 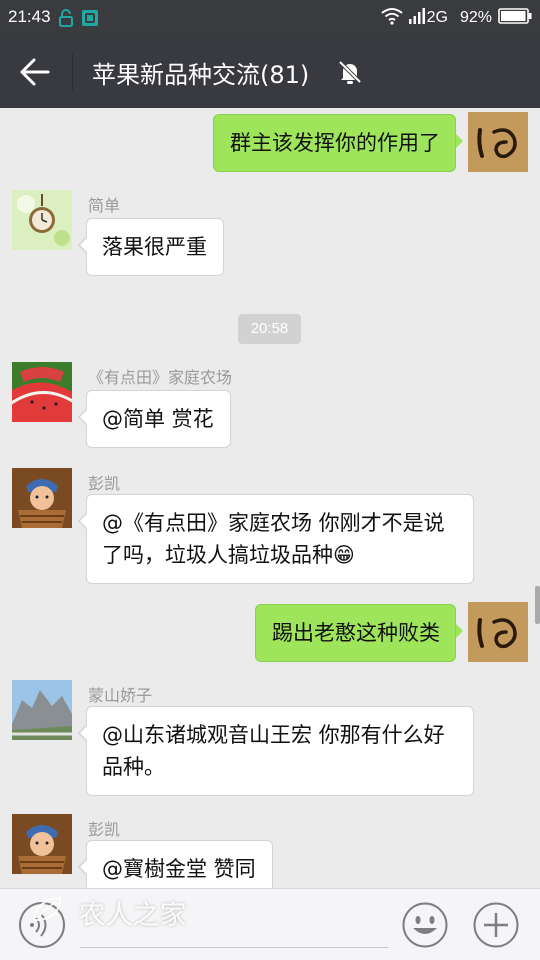 I want to click on watermark-leaf-icon, so click(x=48, y=912).